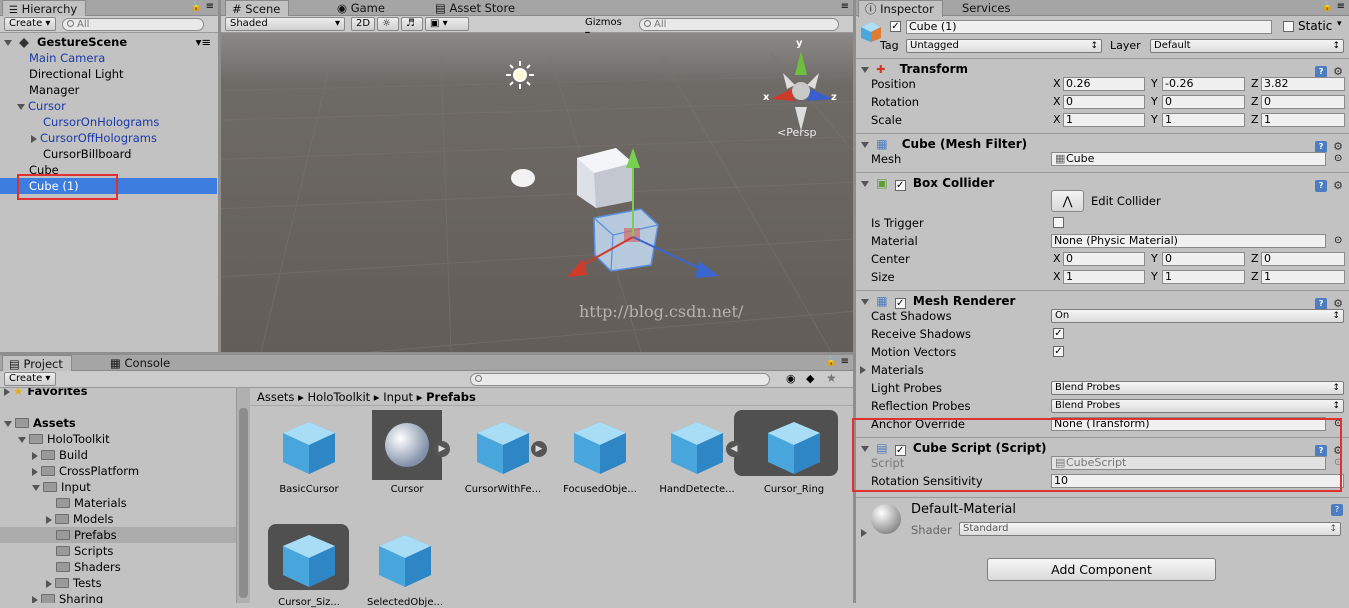 The width and height of the screenshot is (1349, 608). What do you see at coordinates (1247, 46) in the screenshot?
I see `layer-dropdown: Default` at bounding box center [1247, 46].